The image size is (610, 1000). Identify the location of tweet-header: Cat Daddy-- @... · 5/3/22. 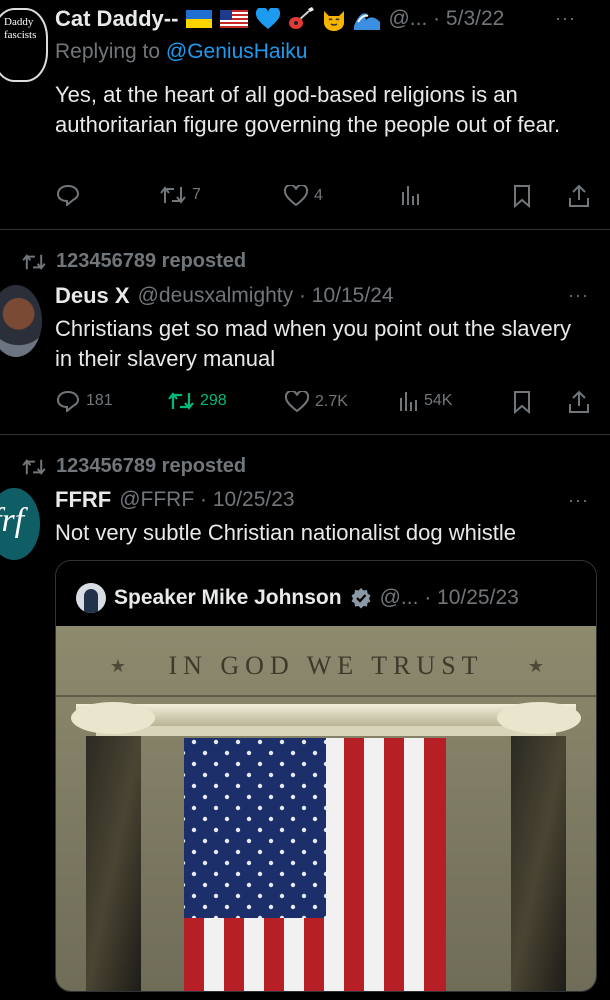
(279, 19).